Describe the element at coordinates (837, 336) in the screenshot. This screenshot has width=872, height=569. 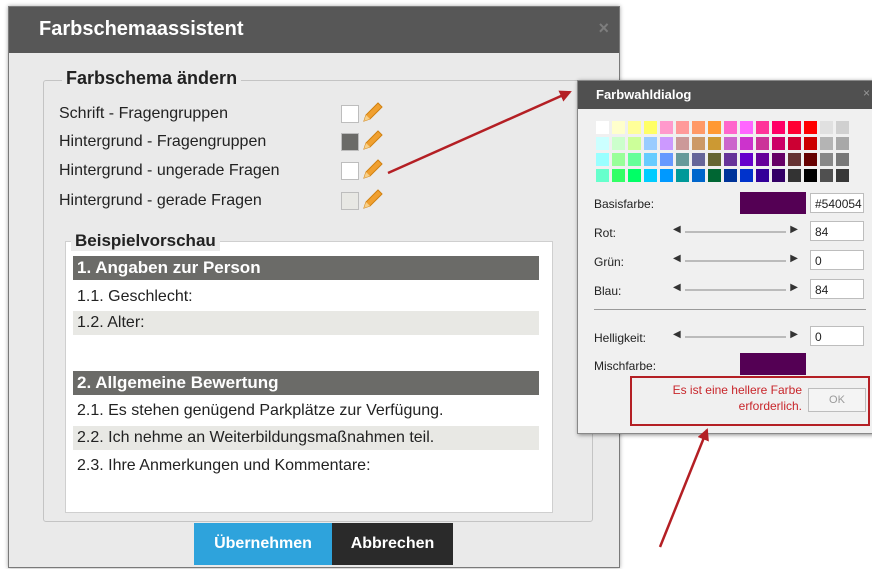
I see `brightness-value-field: 0` at that location.